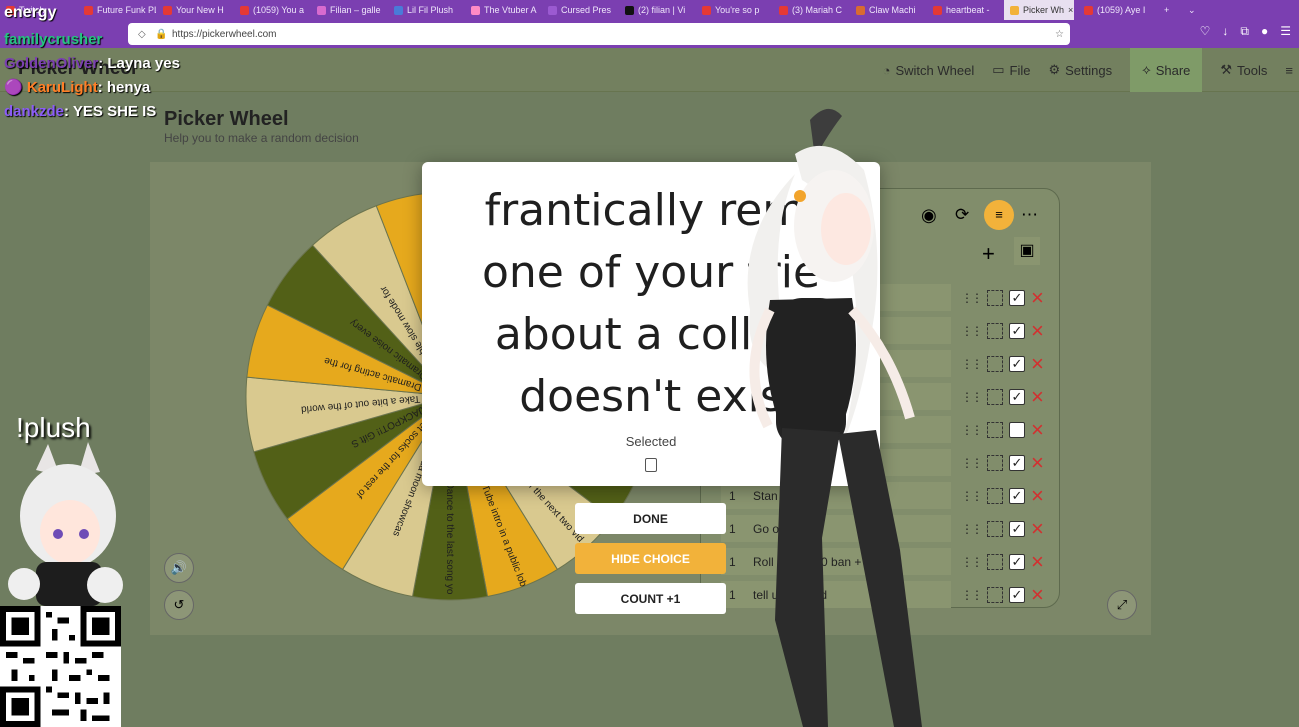  I want to click on tab-5-label: Lil Fil Plush, so click(430, 10).